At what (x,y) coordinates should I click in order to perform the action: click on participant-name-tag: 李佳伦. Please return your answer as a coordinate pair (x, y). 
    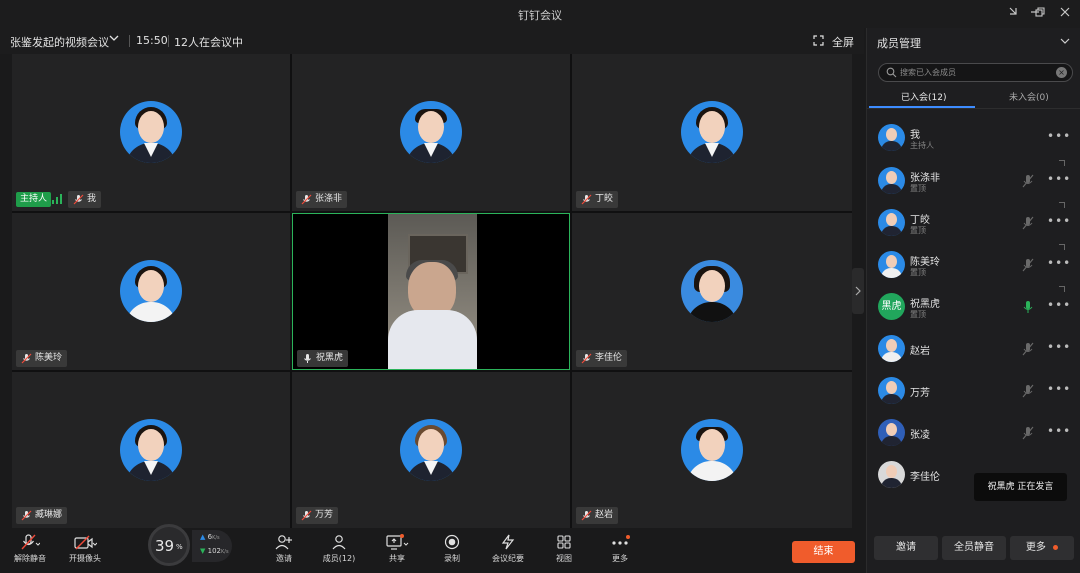
    Looking at the image, I should click on (602, 358).